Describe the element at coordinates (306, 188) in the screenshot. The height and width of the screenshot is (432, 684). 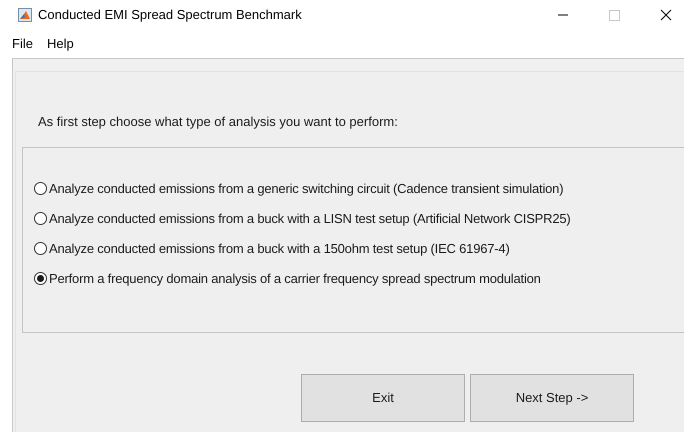
I see `option-label: Analyze conducted emissions from a generic switching circuit (Cadence transient simulation)` at that location.